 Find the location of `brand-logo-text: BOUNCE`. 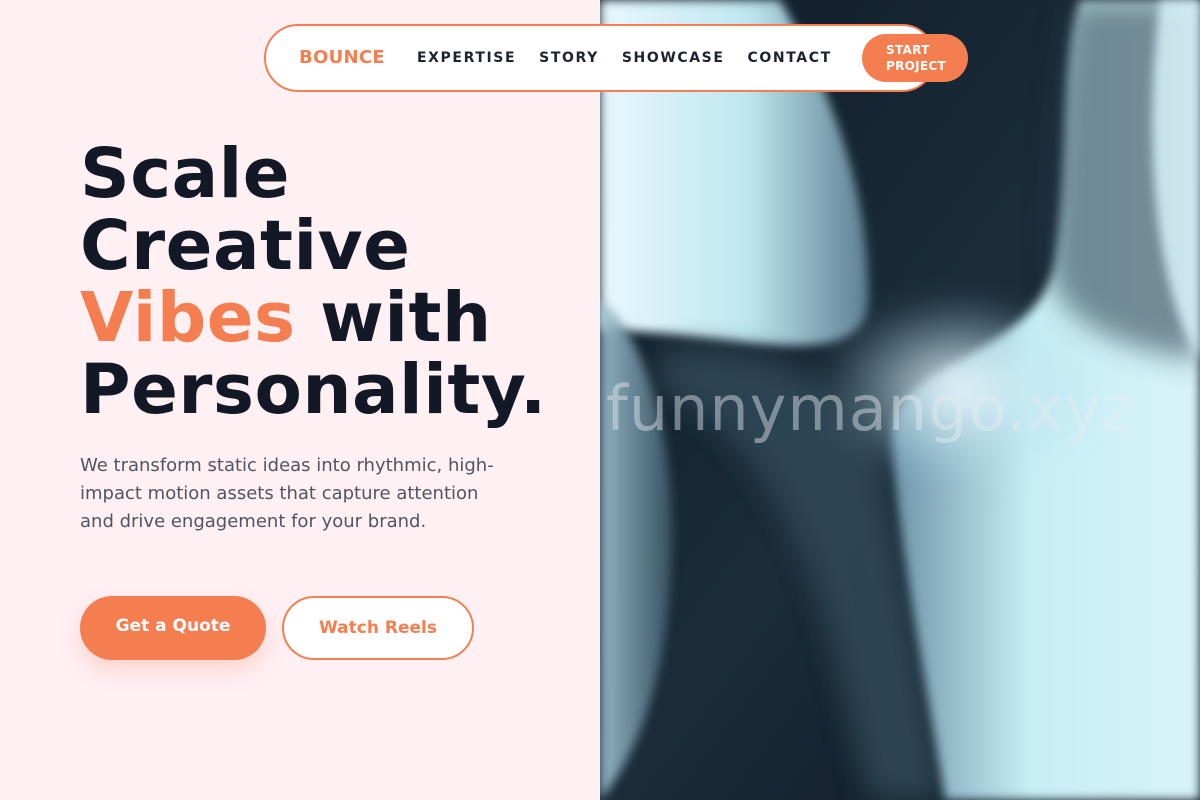

brand-logo-text: BOUNCE is located at coordinates (342, 57).